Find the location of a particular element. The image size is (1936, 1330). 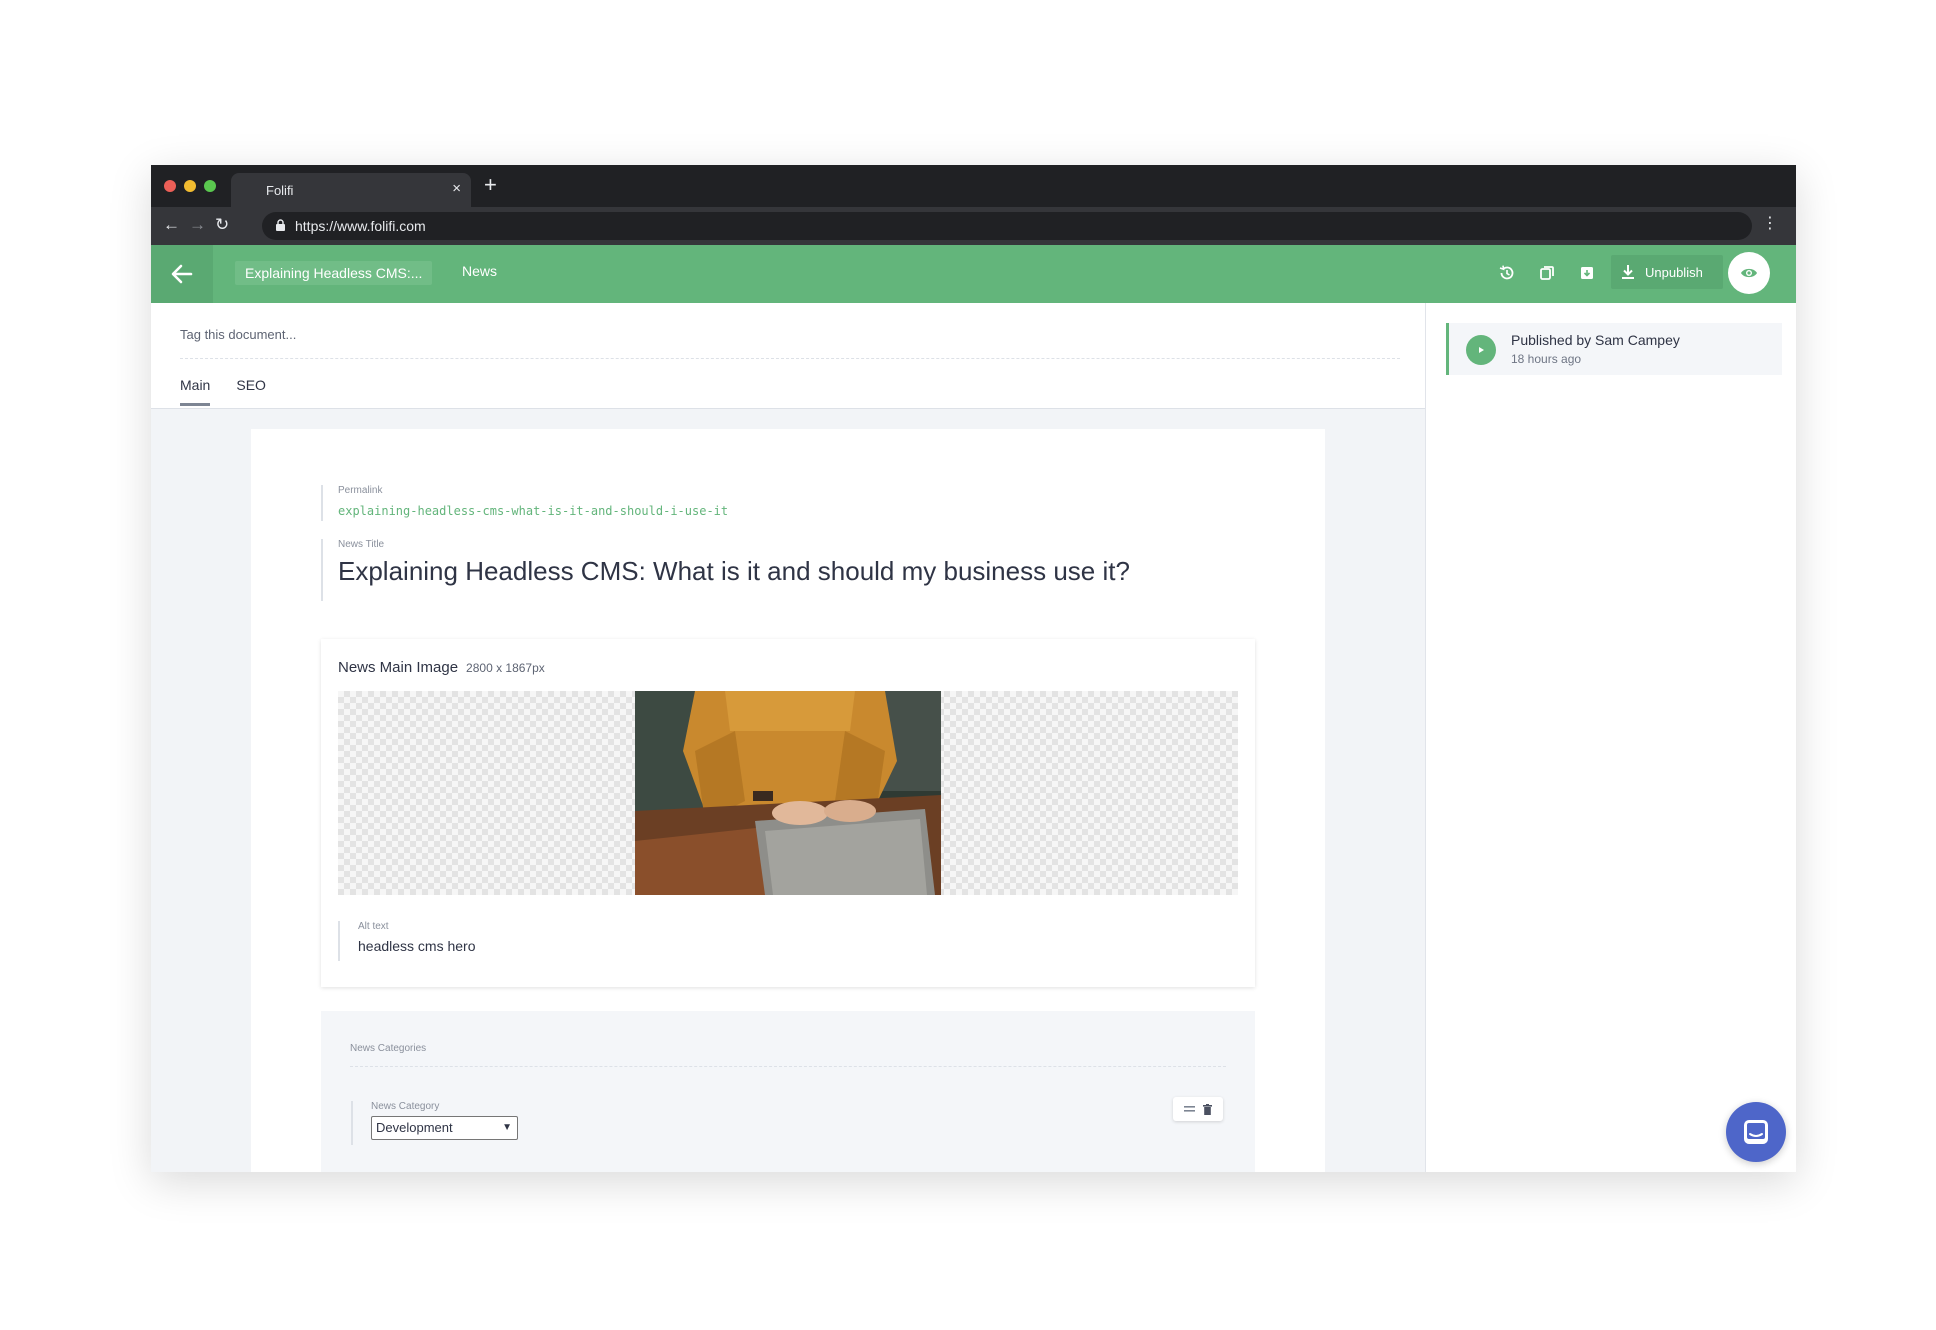

drag-handle-icon is located at coordinates (1189, 1109).